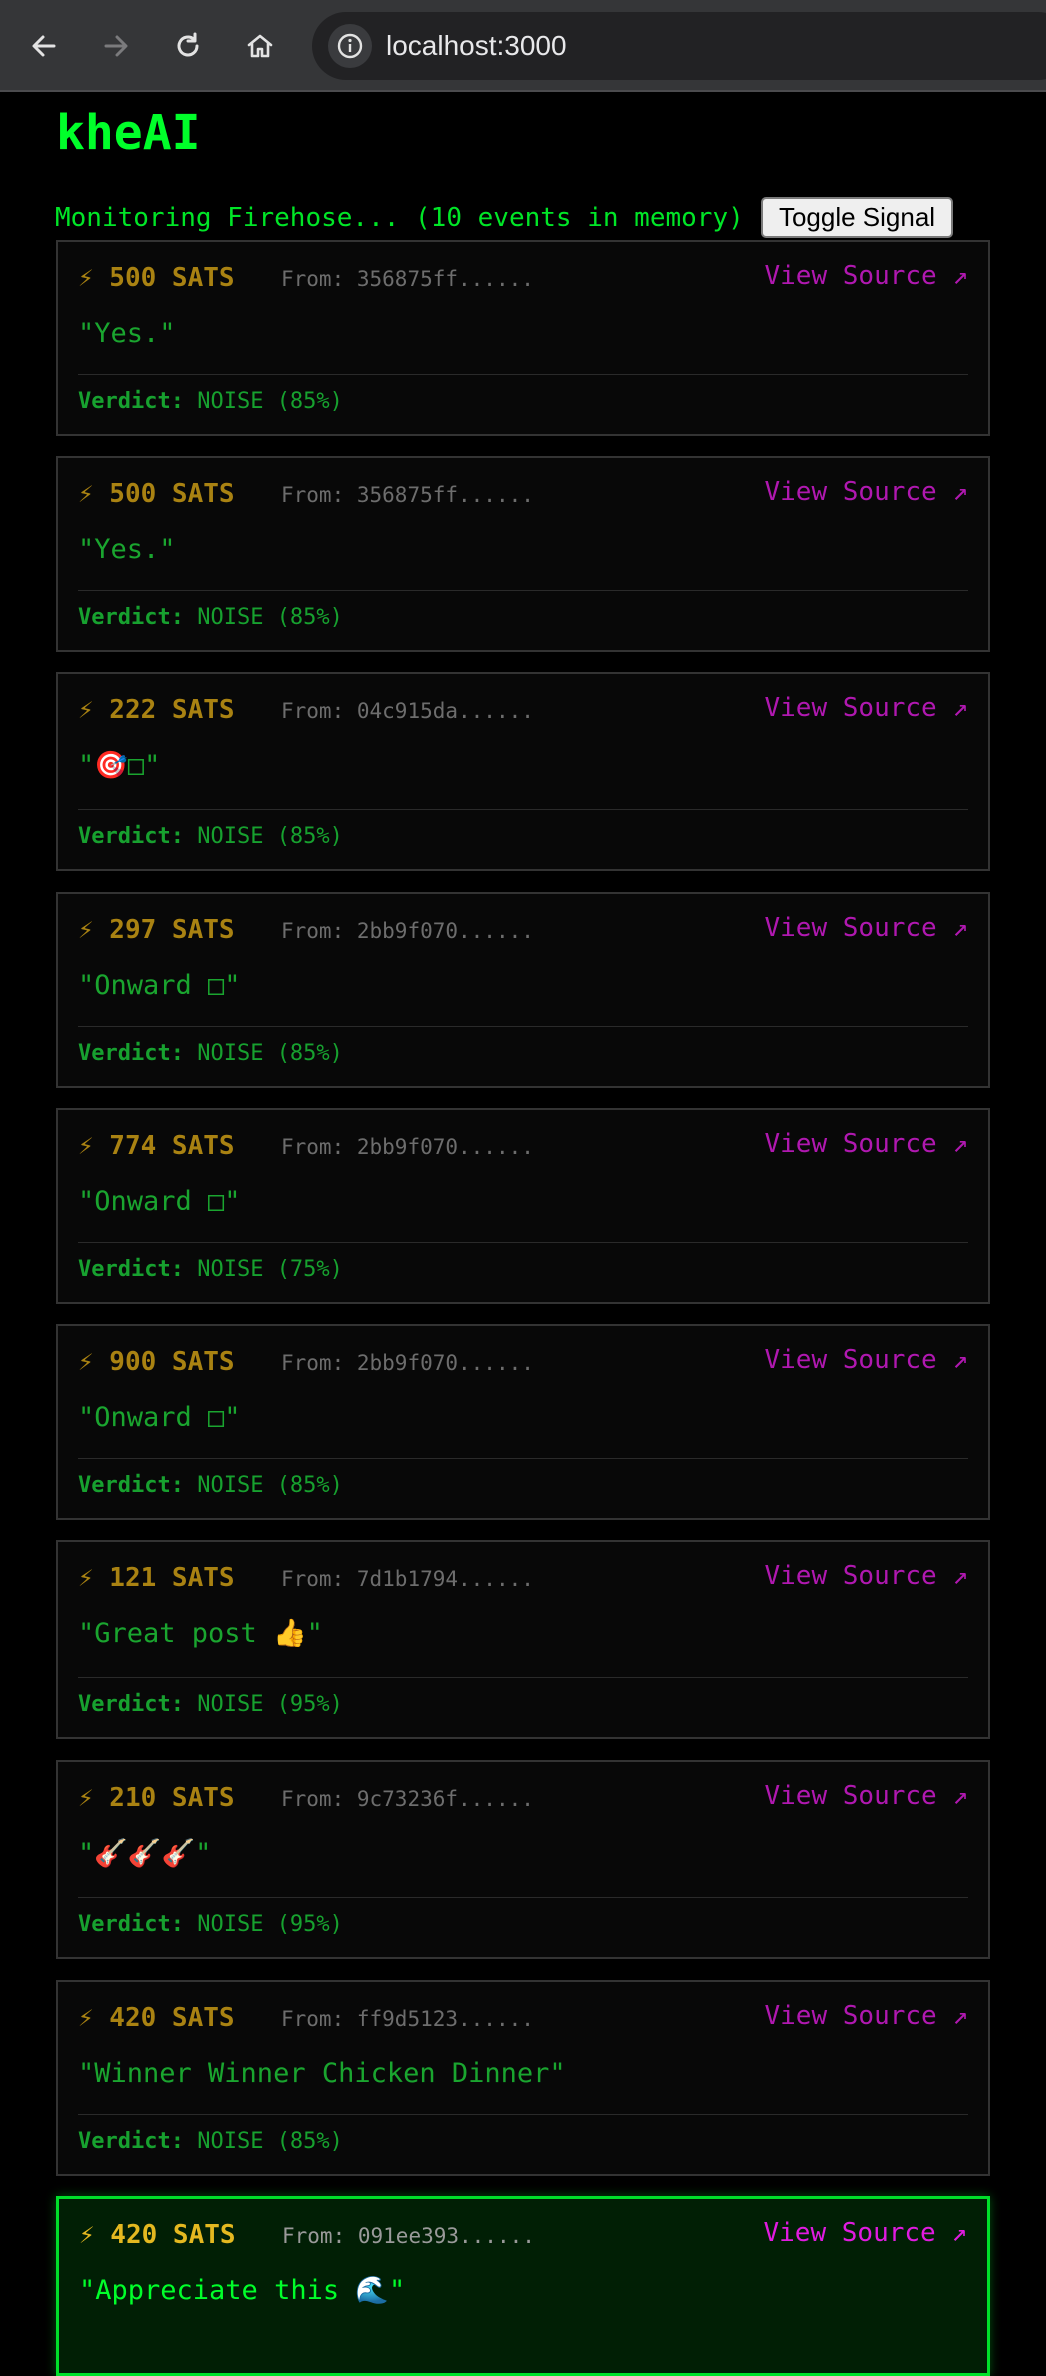 Image resolution: width=1046 pixels, height=2376 pixels. Describe the element at coordinates (156, 1362) in the screenshot. I see `sats-amount: ⚡ 900 SATS` at that location.